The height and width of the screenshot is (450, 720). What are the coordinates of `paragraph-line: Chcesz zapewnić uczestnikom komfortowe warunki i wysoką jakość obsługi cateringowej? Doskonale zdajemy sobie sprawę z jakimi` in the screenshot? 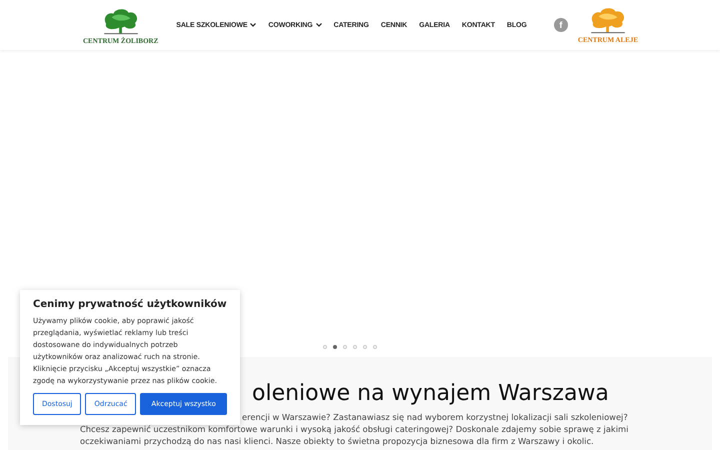 It's located at (355, 429).